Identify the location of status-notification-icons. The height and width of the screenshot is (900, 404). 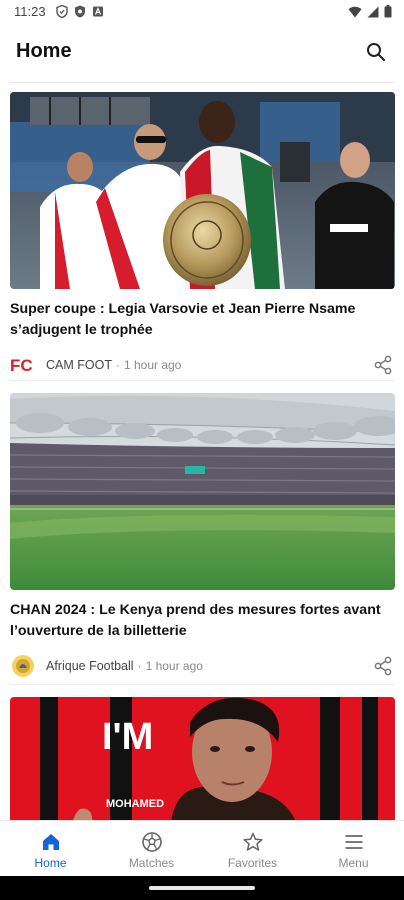
(80, 11).